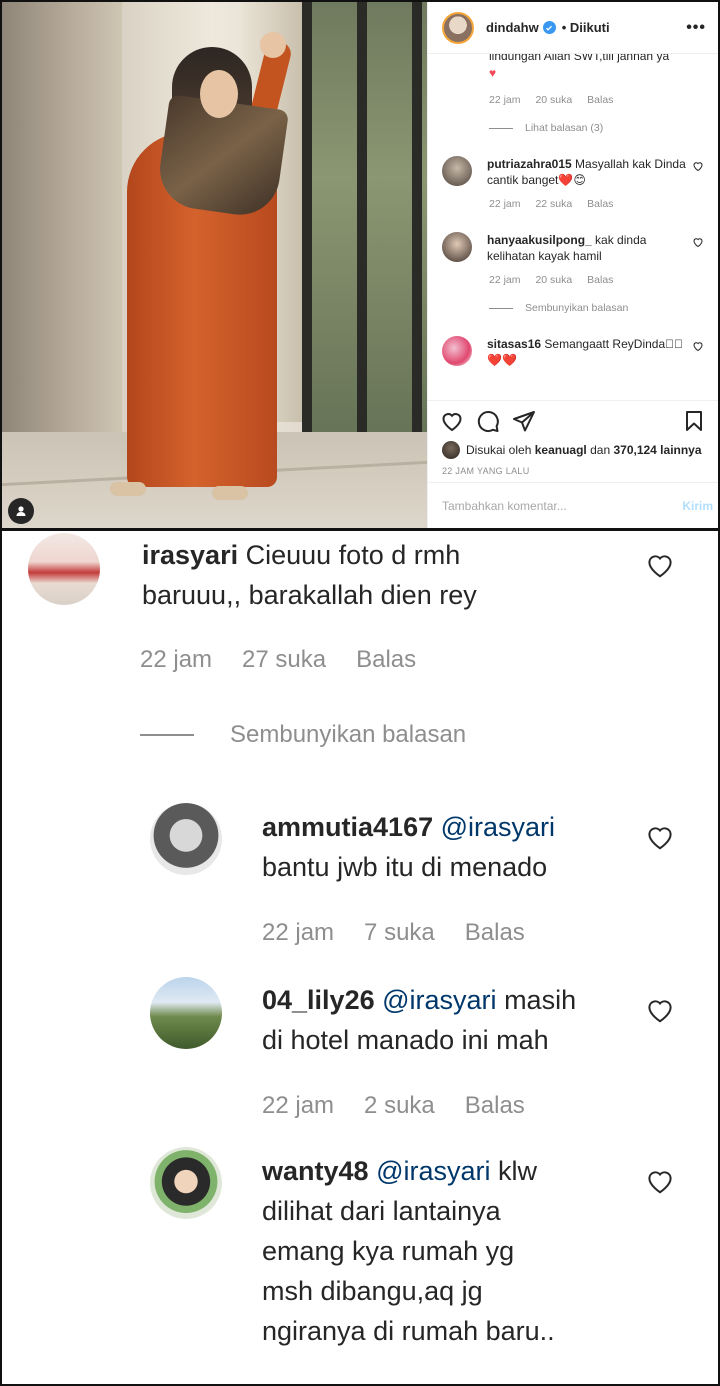 The width and height of the screenshot is (720, 1386). I want to click on reply-meta: 22 jam 2 suka Balas, so click(408, 1106).